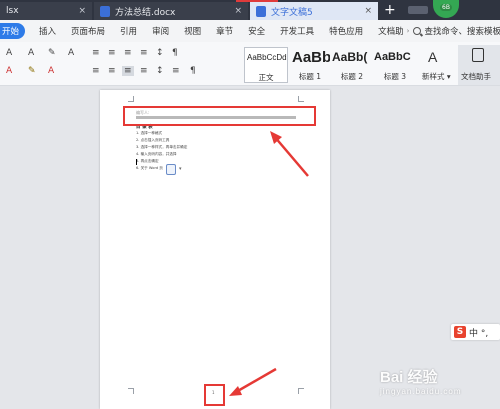 Image resolution: width=500 pixels, height=409 pixels. I want to click on clear-format-icon: ✎, so click(52, 53).